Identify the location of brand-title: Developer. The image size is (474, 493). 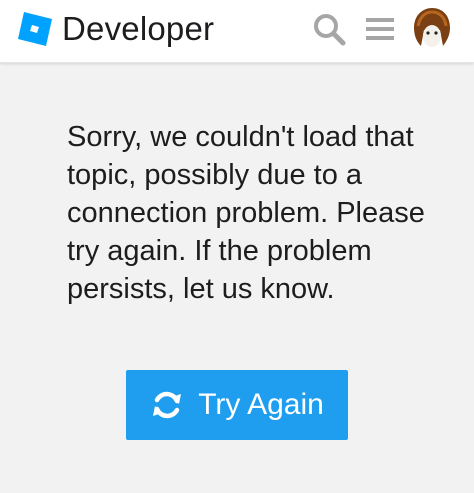
(138, 29).